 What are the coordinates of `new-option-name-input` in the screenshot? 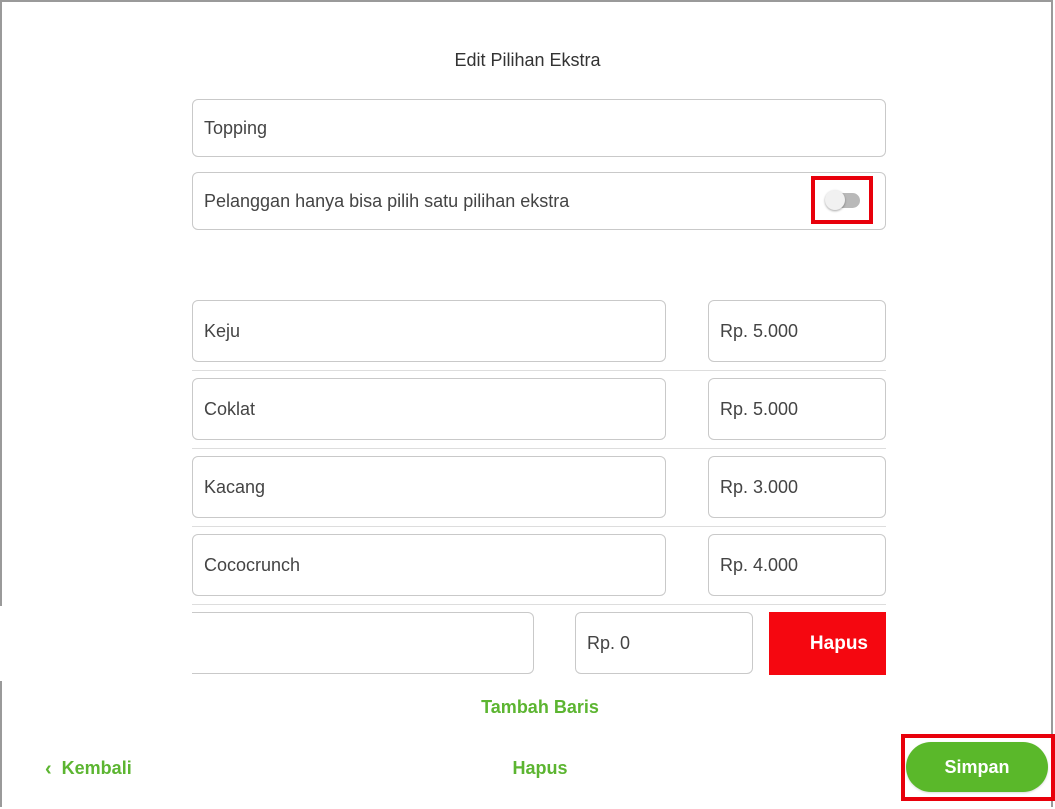 It's located at (347, 643).